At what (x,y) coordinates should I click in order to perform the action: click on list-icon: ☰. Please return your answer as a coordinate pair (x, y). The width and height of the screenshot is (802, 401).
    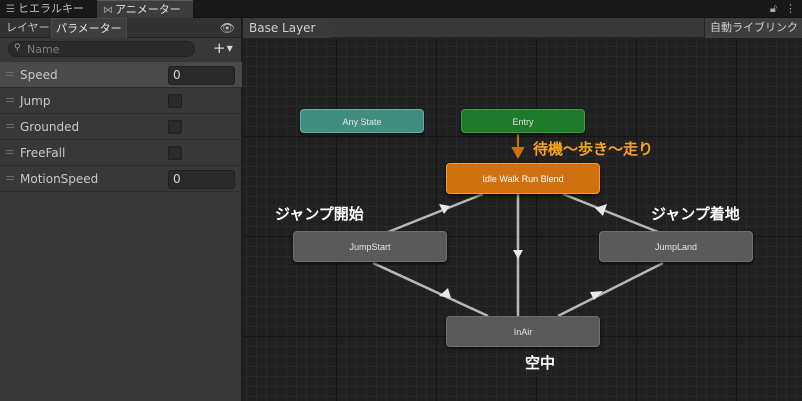
    Looking at the image, I should click on (10, 9).